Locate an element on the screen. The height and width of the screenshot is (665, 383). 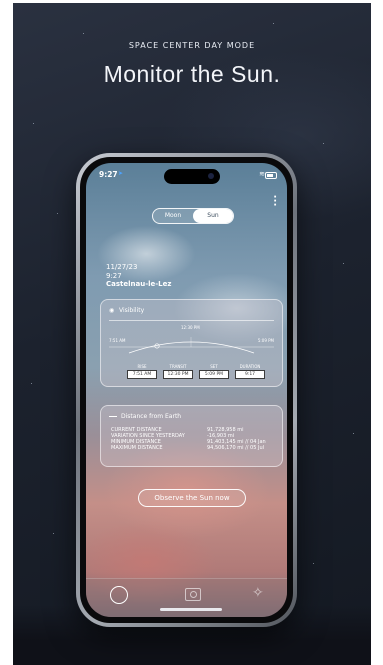
sun-tab-icon is located at coordinates (119, 595).